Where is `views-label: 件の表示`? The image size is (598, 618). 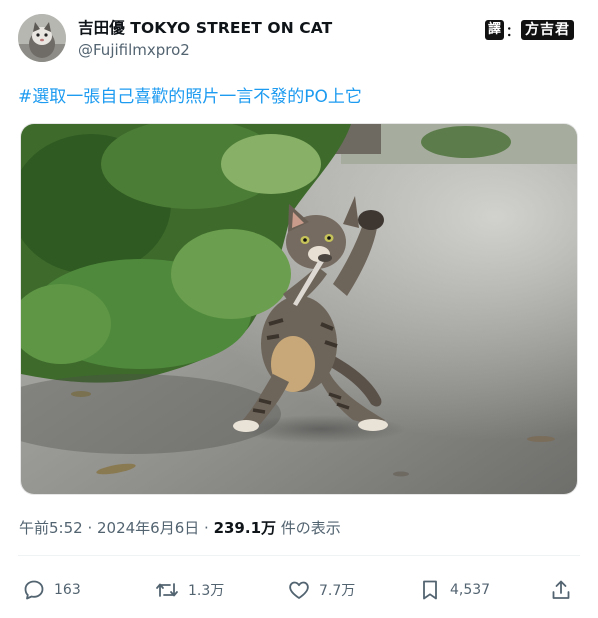 views-label: 件の表示 is located at coordinates (308, 528).